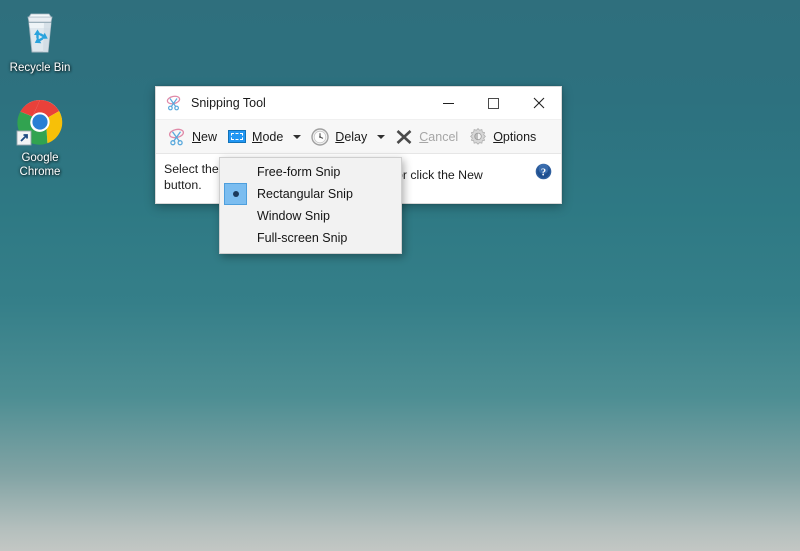 This screenshot has width=800, height=551. I want to click on menu-item-label: Full-screen Snip, so click(302, 238).